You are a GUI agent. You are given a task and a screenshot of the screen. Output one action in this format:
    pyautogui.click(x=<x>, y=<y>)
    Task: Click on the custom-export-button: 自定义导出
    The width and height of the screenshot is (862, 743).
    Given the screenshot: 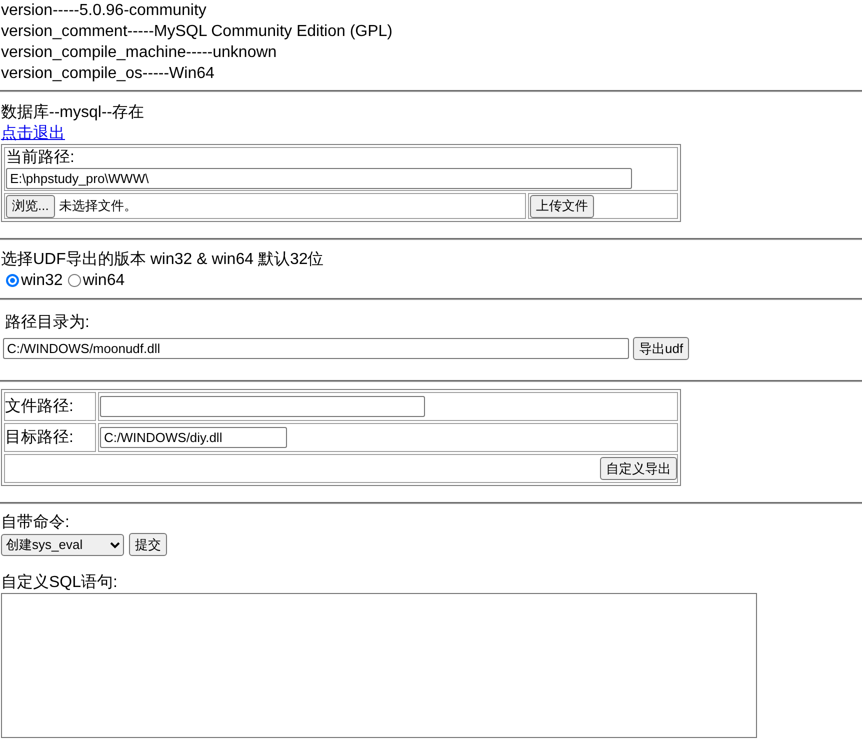 What is the action you would take?
    pyautogui.click(x=638, y=468)
    